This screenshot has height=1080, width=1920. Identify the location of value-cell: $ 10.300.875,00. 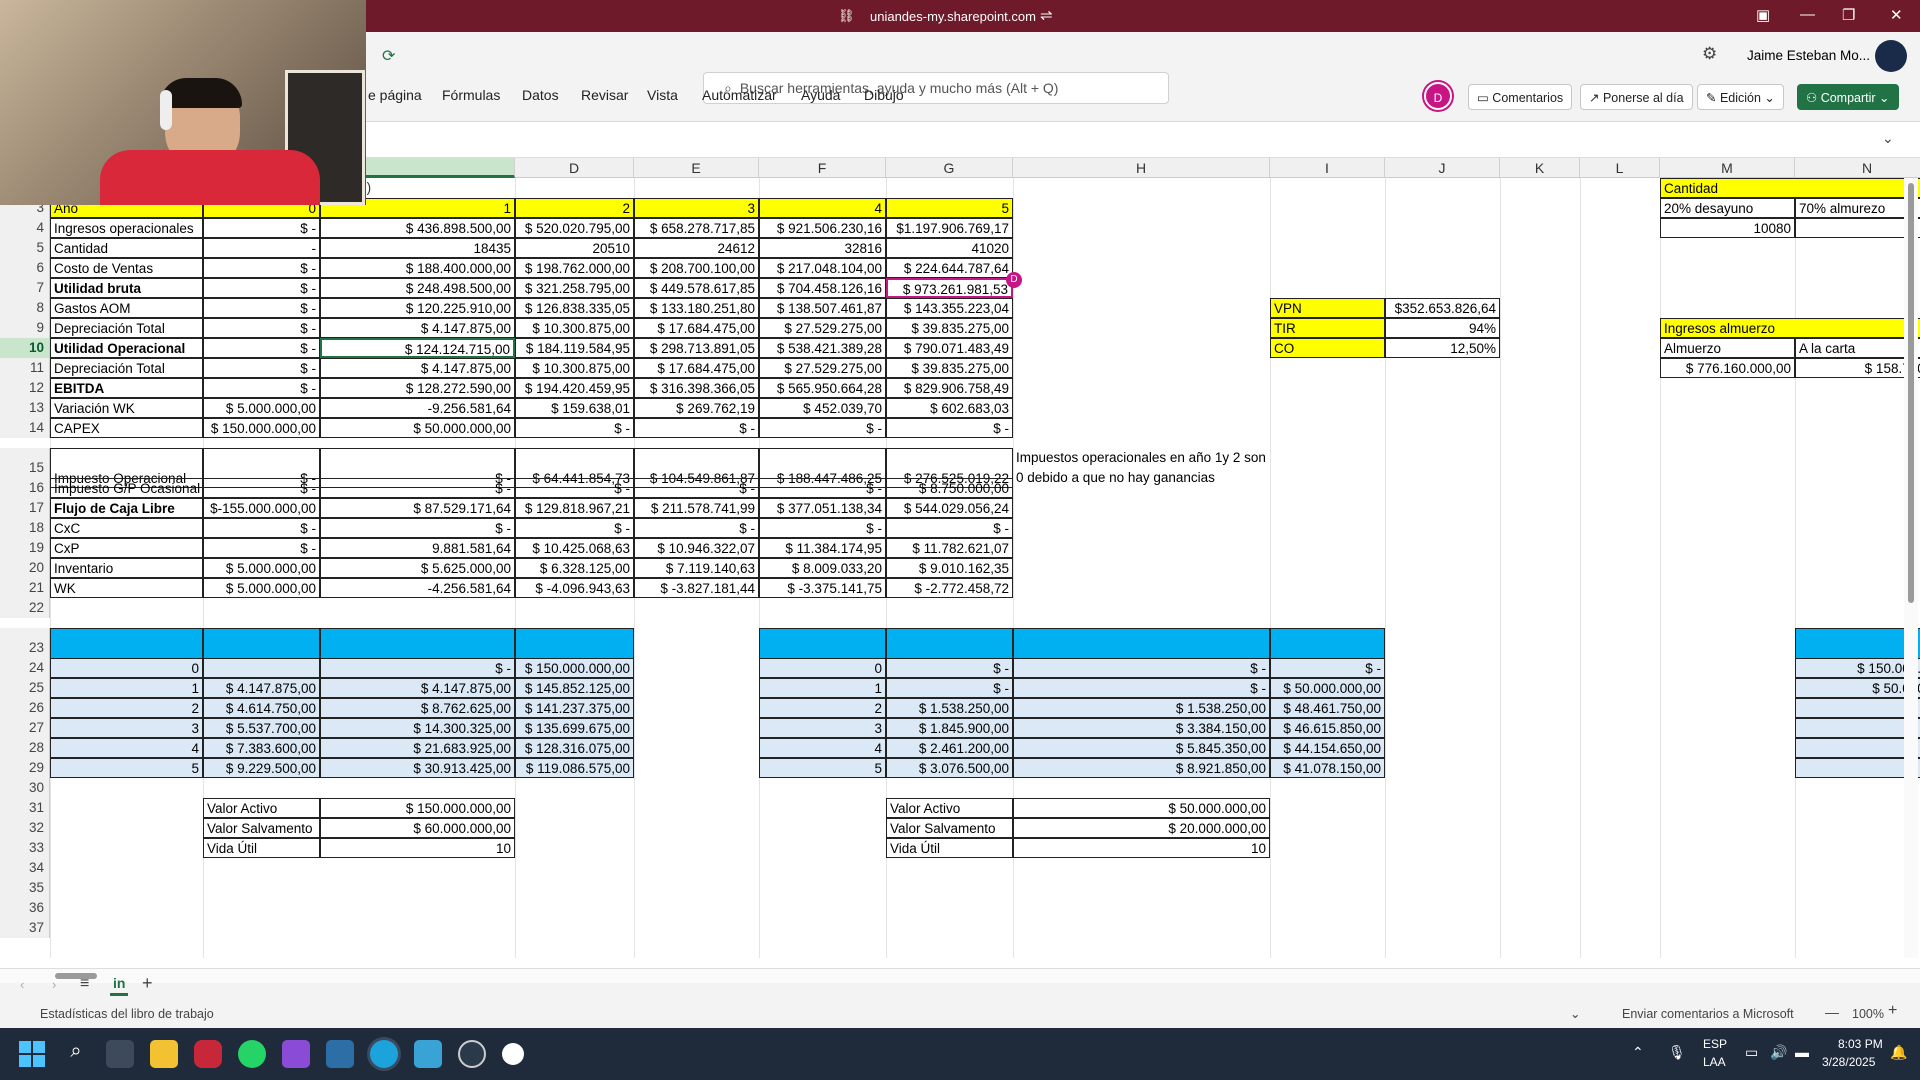
(574, 368).